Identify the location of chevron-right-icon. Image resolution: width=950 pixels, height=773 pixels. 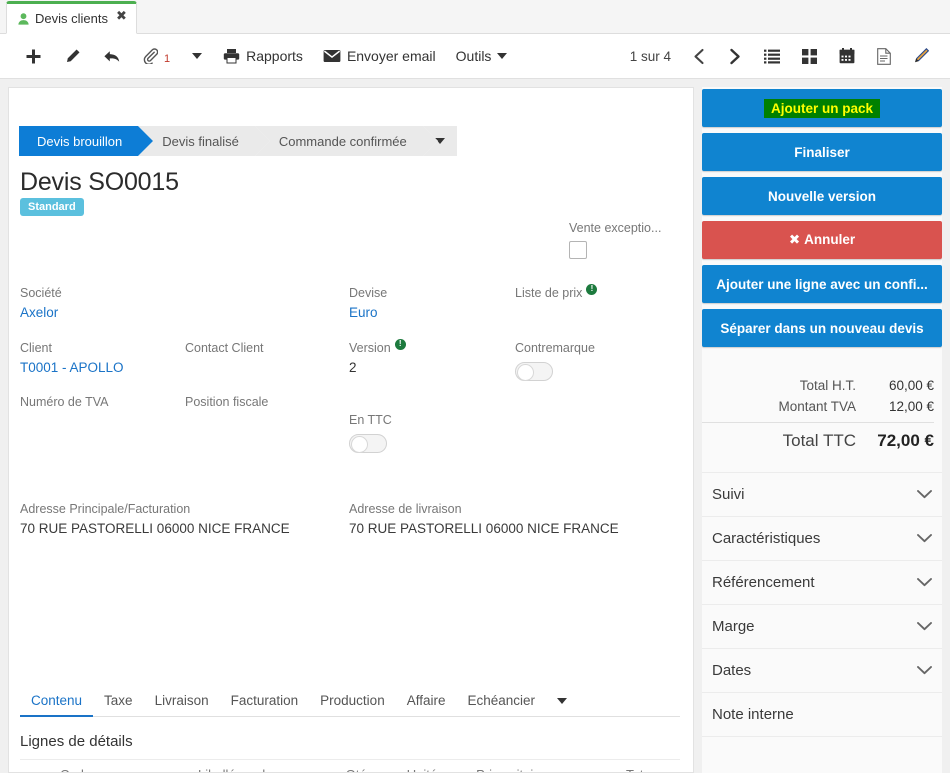
(735, 56).